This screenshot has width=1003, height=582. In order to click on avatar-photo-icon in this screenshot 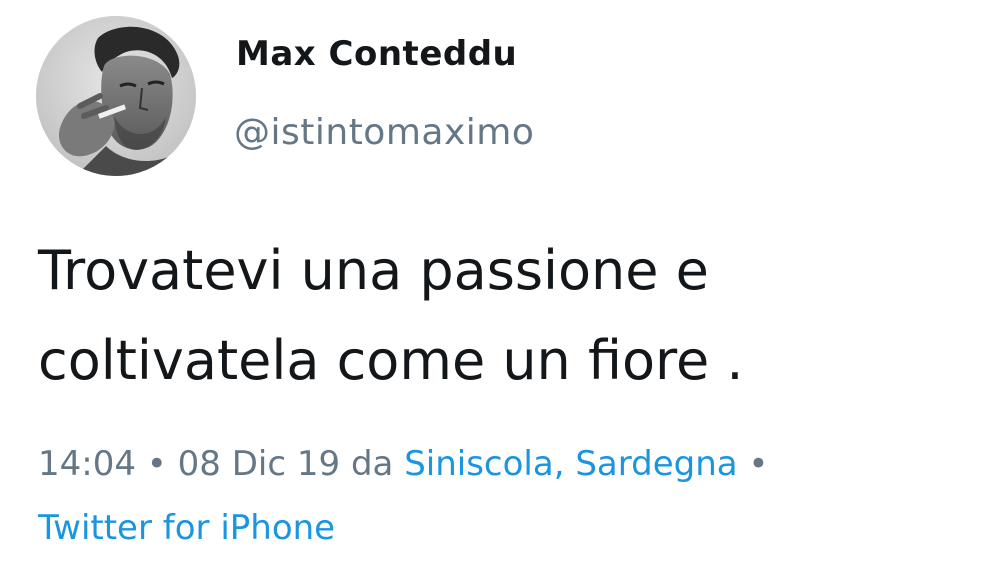, I will do `click(116, 96)`.